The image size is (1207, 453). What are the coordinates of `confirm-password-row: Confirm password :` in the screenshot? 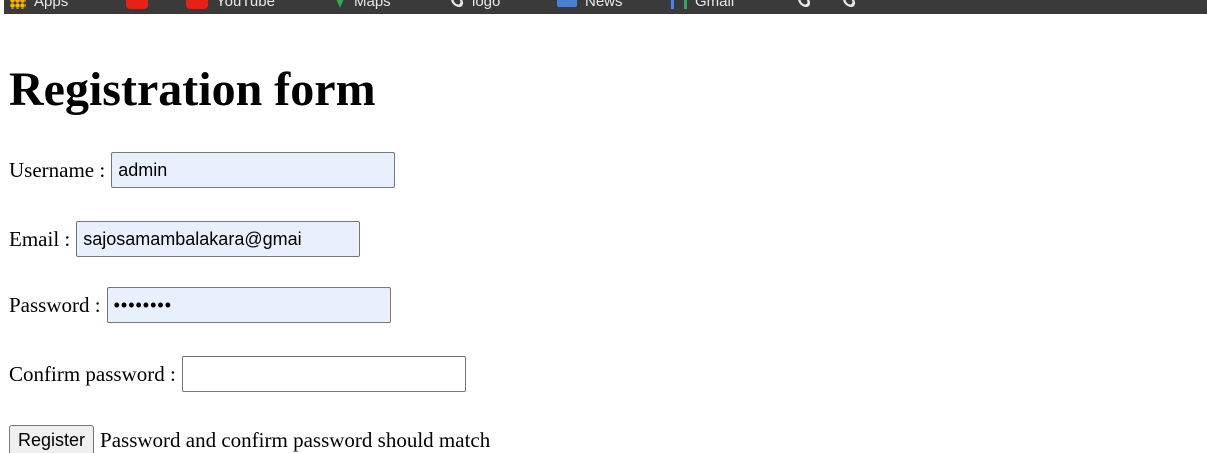 It's located at (237, 374).